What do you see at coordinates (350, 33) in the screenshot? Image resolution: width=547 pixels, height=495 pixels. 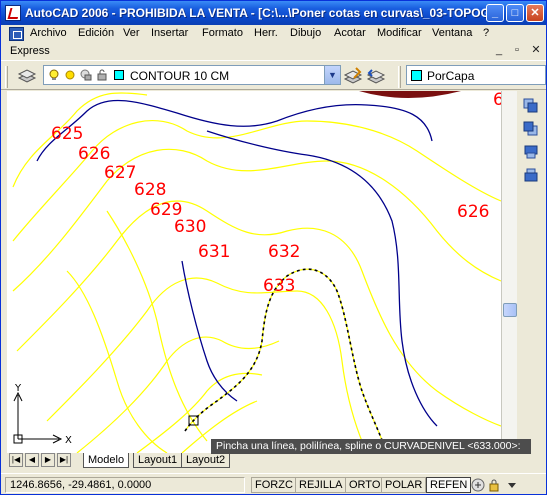 I see `menu-acotar: Acotar` at bounding box center [350, 33].